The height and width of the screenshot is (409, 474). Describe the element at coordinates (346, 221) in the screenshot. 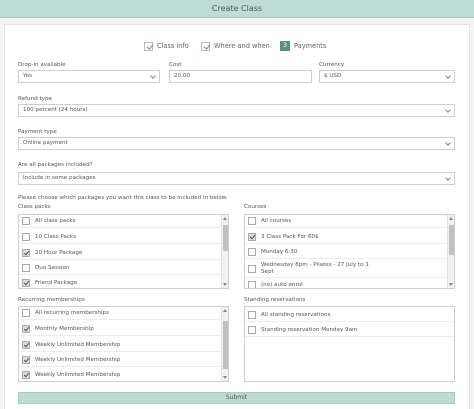

I see `list-item: All courses` at that location.